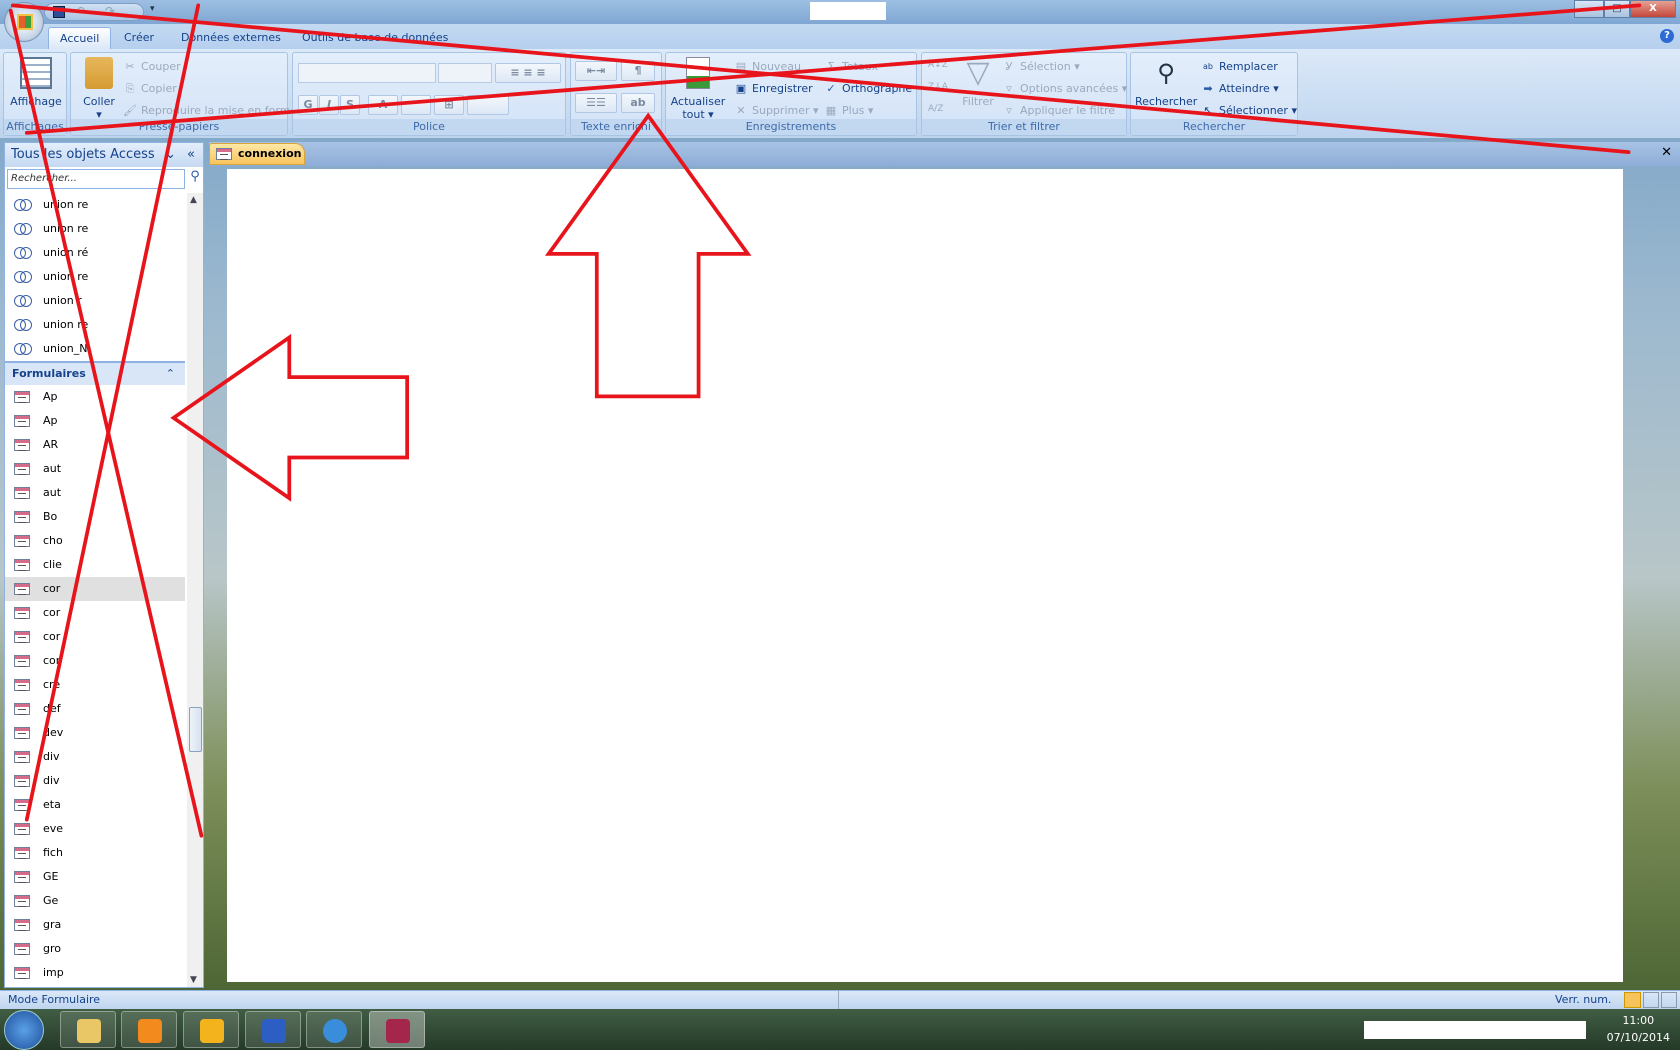 Image resolution: width=1680 pixels, height=1050 pixels. I want to click on nav-form-item: clie, so click(95, 565).